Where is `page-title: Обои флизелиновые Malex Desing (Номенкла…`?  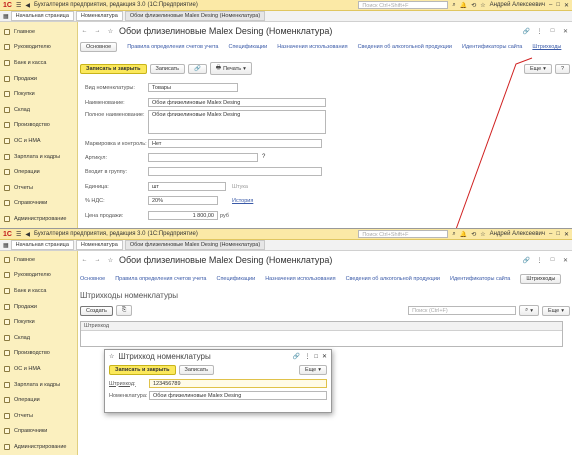
page-title: Обои флизелиновые Malex Desing (Номенкла… is located at coordinates (226, 260).